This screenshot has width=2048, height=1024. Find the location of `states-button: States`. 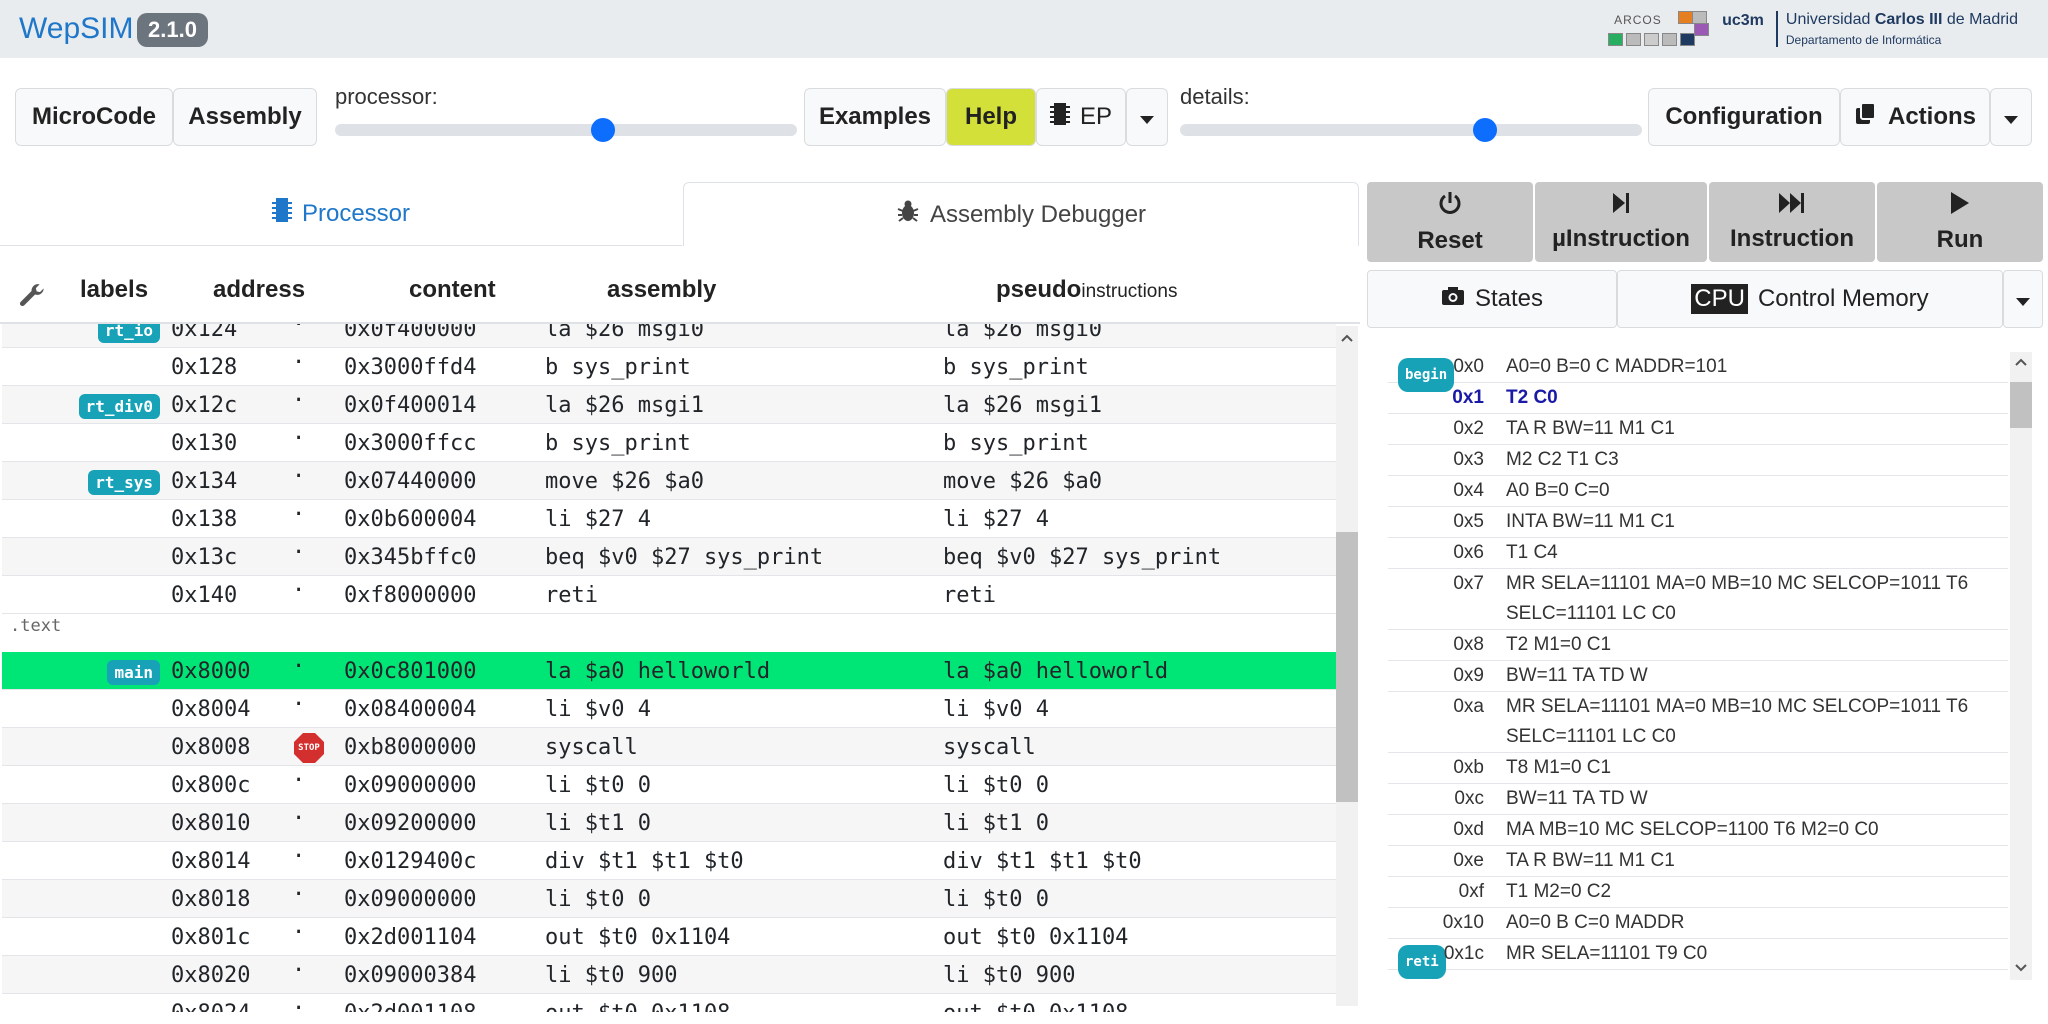

states-button: States is located at coordinates (1492, 299).